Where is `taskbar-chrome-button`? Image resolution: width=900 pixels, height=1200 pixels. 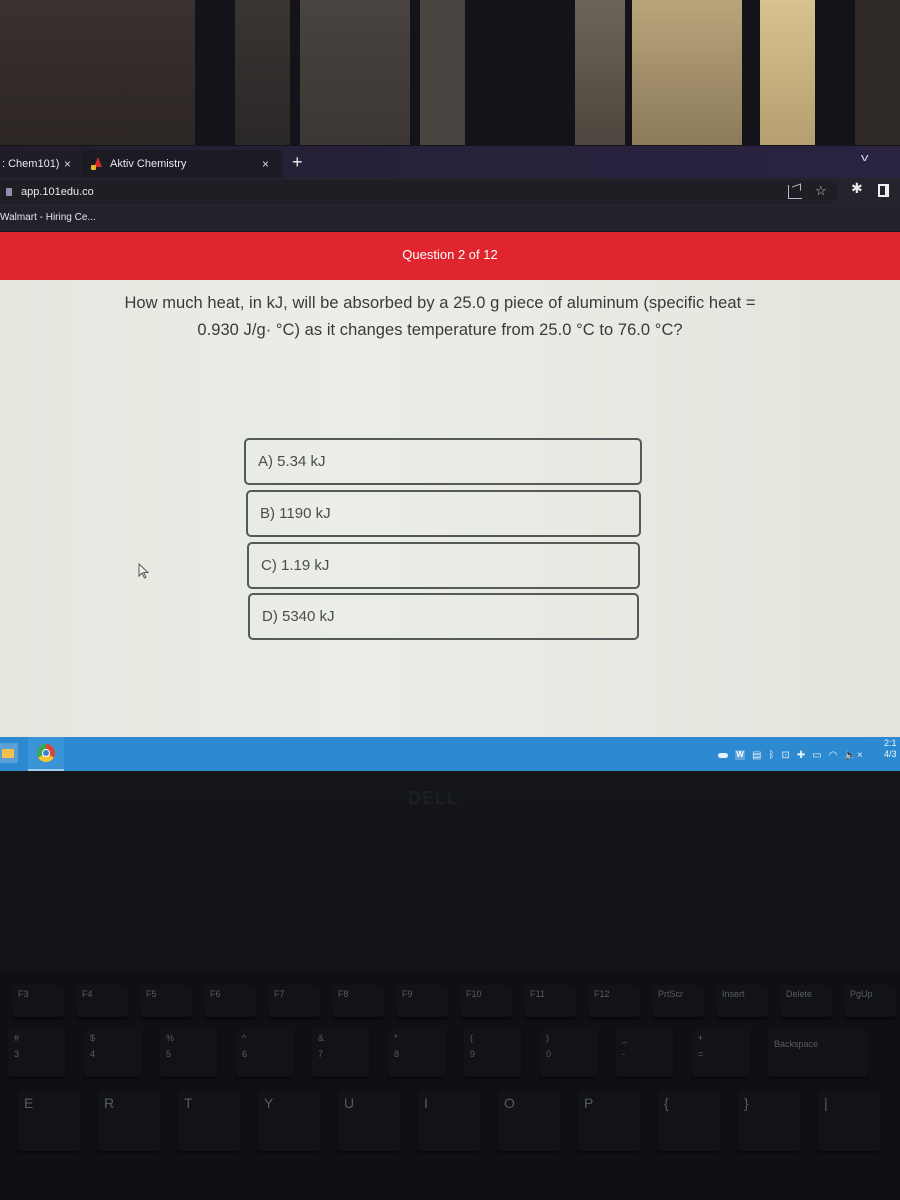
taskbar-chrome-button is located at coordinates (46, 754).